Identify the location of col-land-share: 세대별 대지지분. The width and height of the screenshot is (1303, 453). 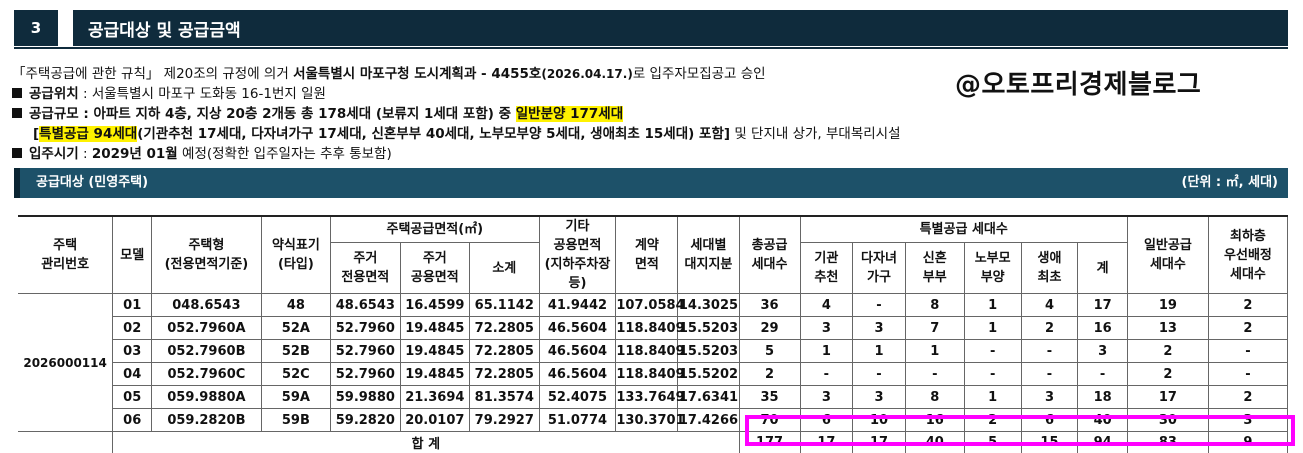
(708, 254).